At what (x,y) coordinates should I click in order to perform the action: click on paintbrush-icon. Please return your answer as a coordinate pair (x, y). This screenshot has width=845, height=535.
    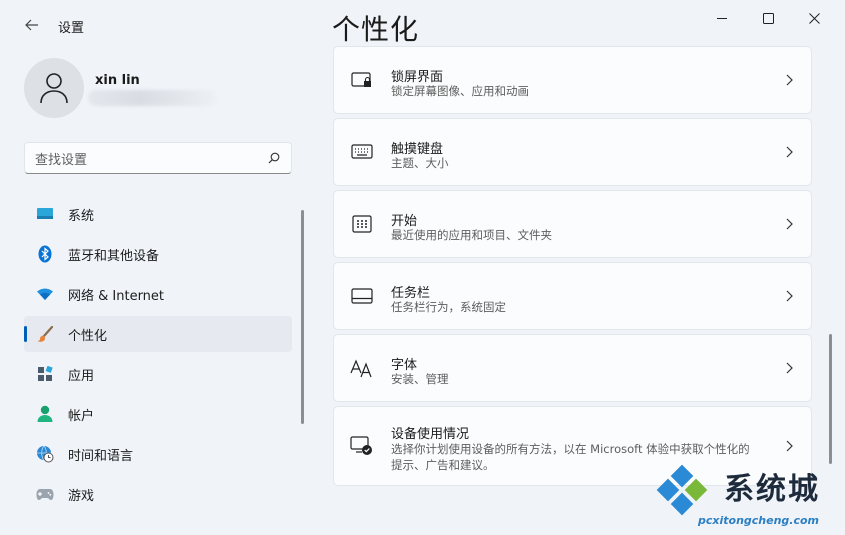
    Looking at the image, I should click on (45, 334).